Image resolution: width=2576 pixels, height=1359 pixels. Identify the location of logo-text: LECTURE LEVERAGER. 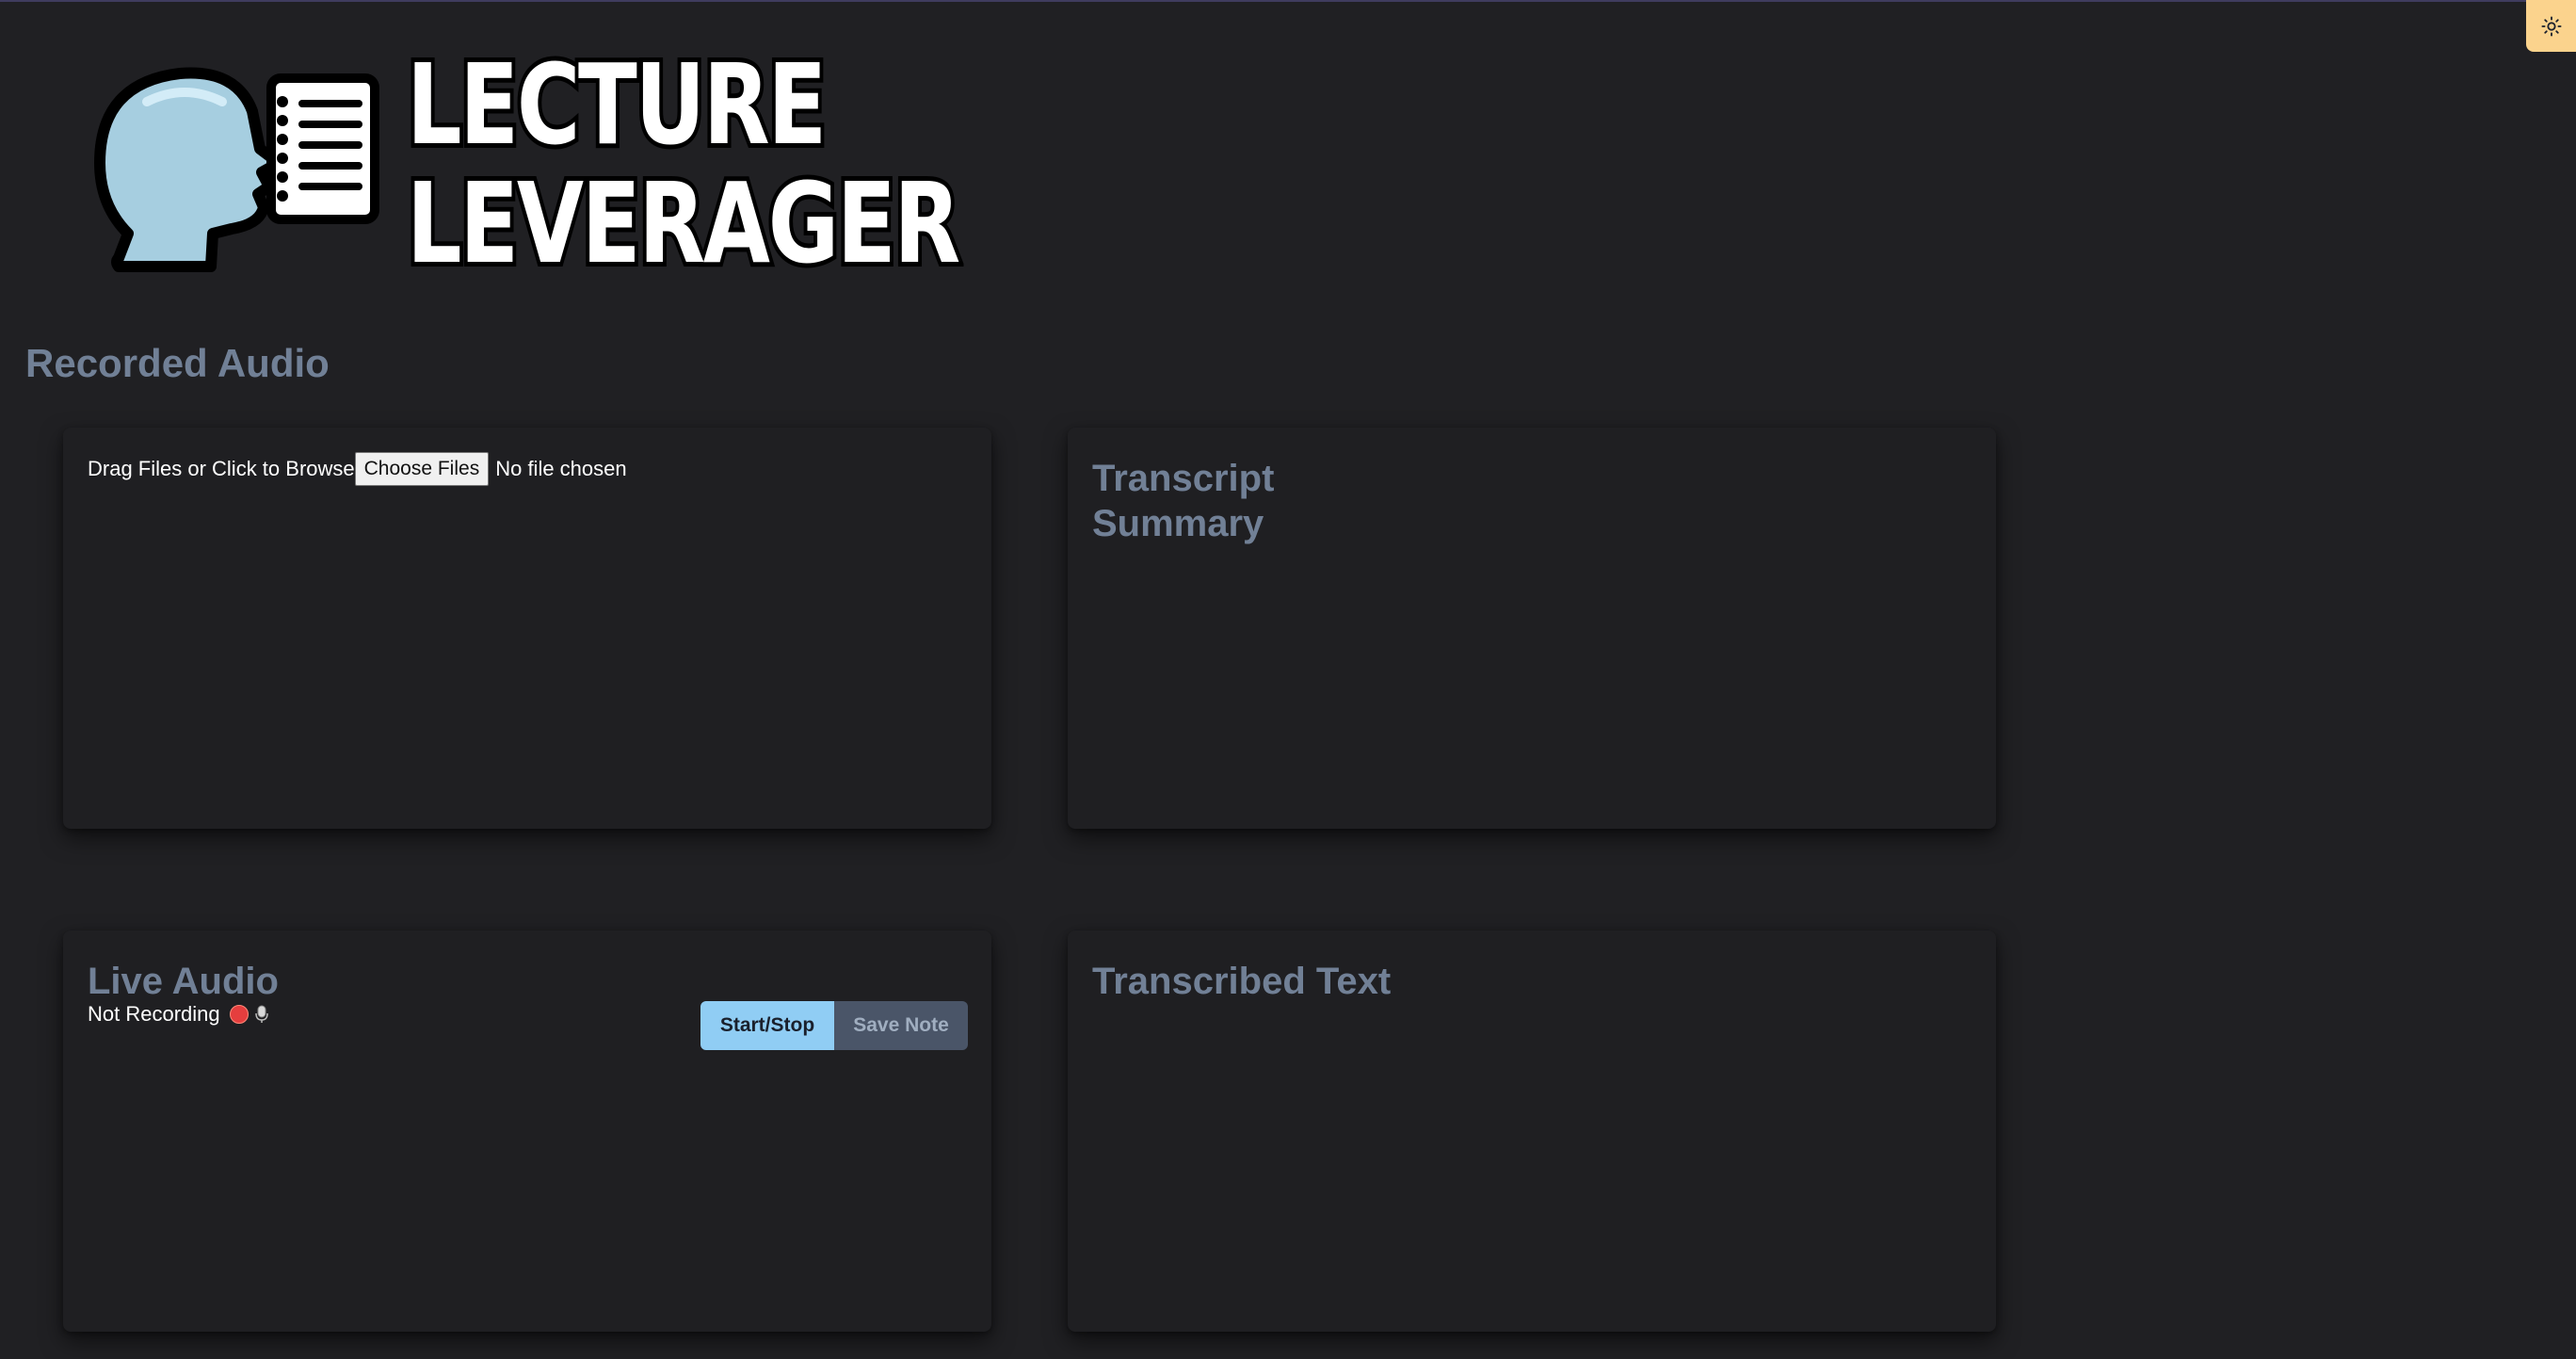
(683, 164).